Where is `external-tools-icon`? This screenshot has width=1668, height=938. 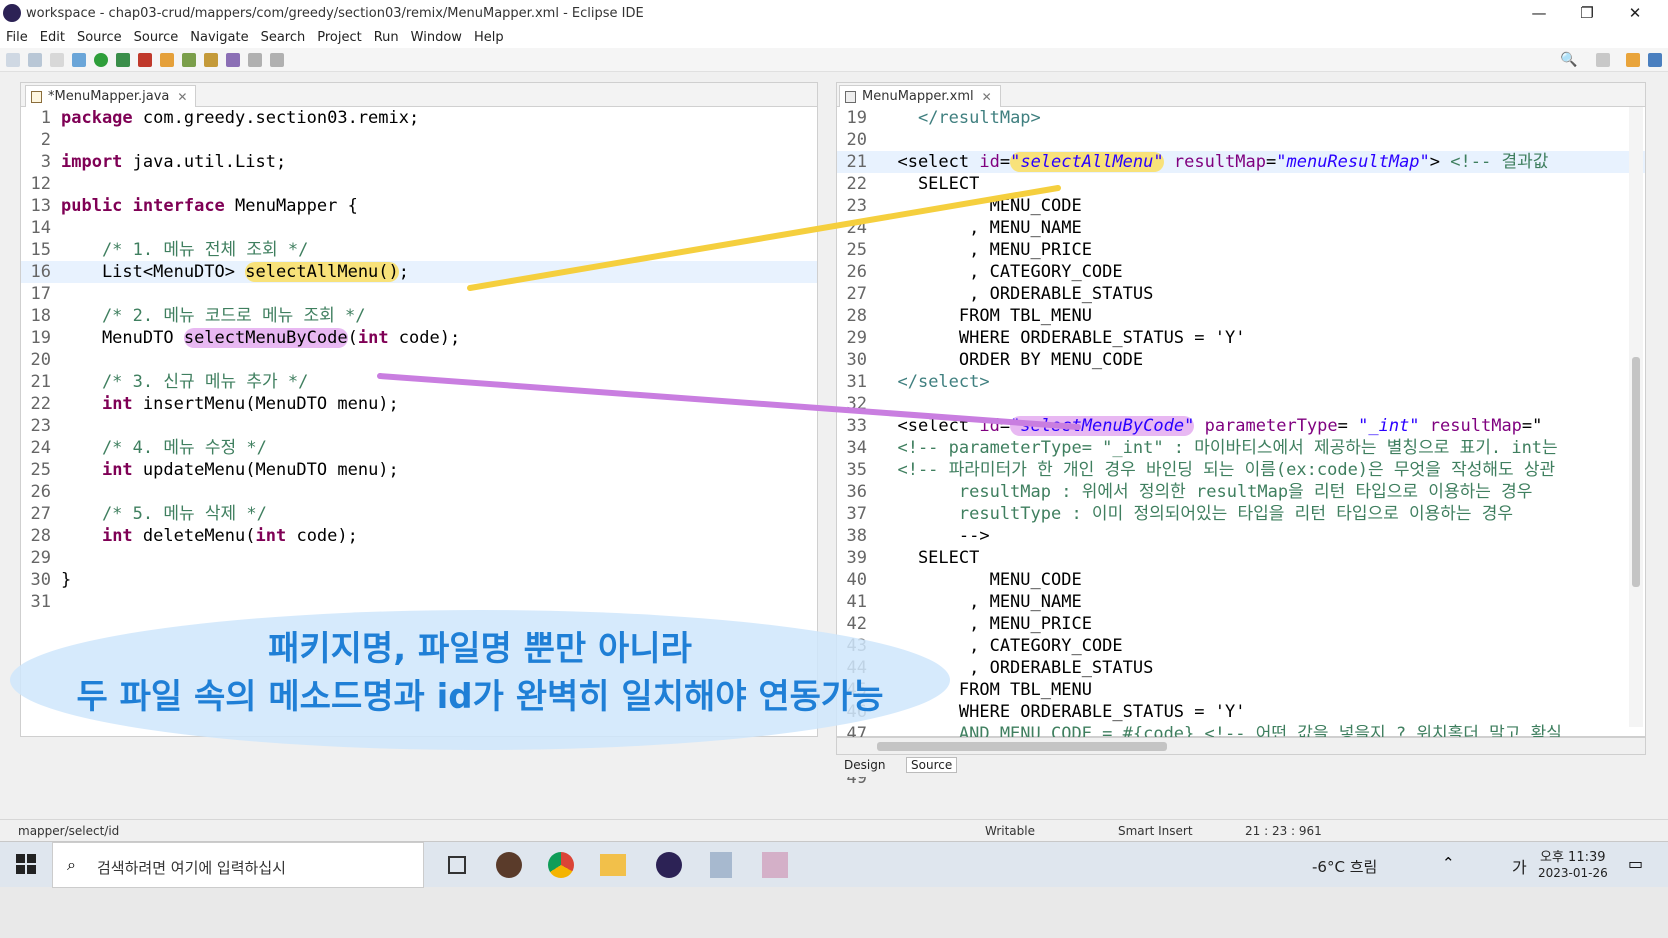
external-tools-icon is located at coordinates (123, 59).